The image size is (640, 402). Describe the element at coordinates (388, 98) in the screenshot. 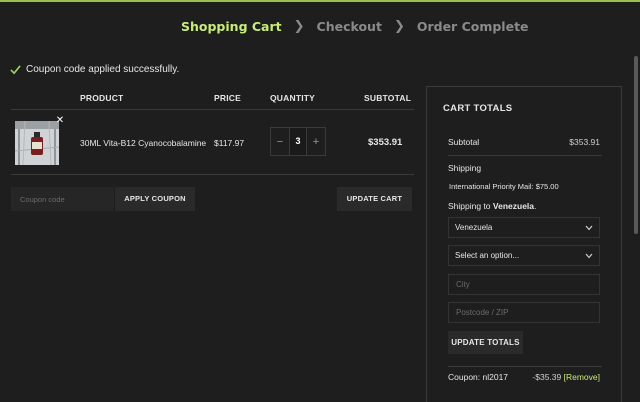

I see `column-header-subtotal: SUBTOTAL` at that location.